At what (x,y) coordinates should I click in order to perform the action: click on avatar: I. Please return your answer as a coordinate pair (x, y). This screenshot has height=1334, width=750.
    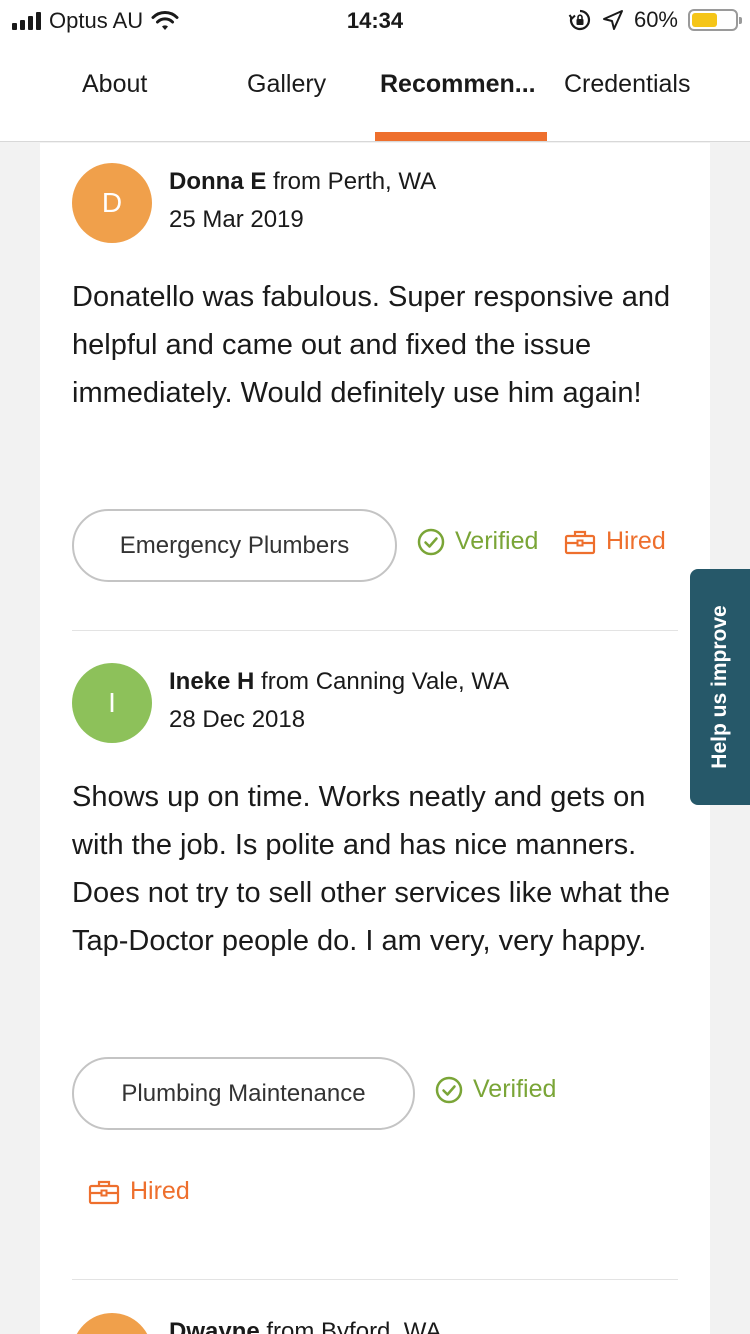
    Looking at the image, I should click on (112, 703).